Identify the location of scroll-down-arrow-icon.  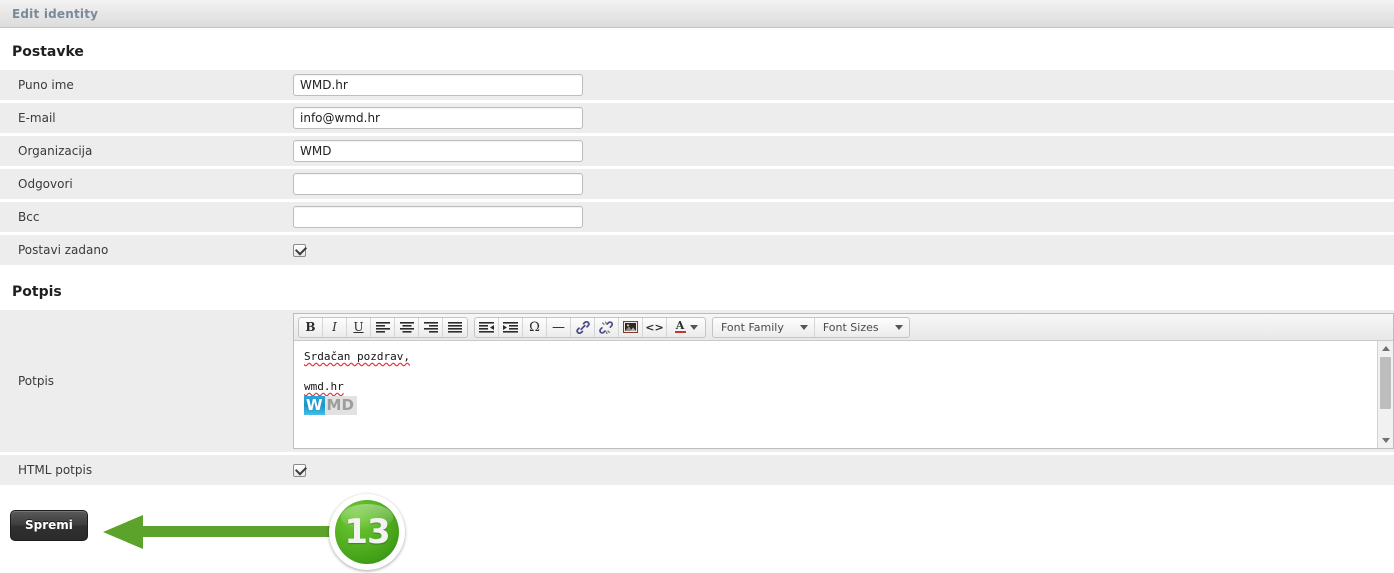
(1385, 440).